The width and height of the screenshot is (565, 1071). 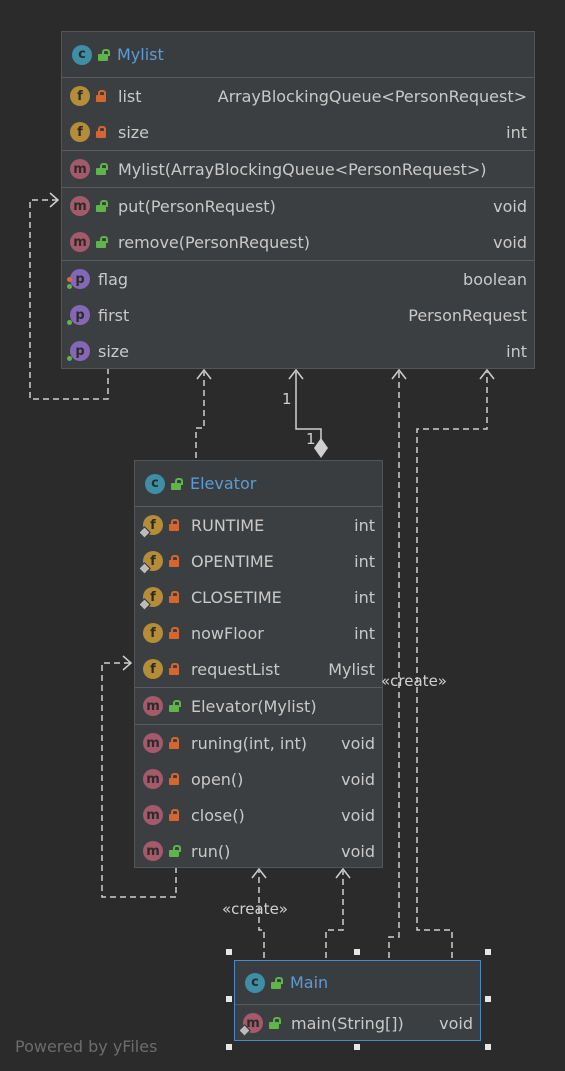 I want to click on member-name: list, so click(x=130, y=96).